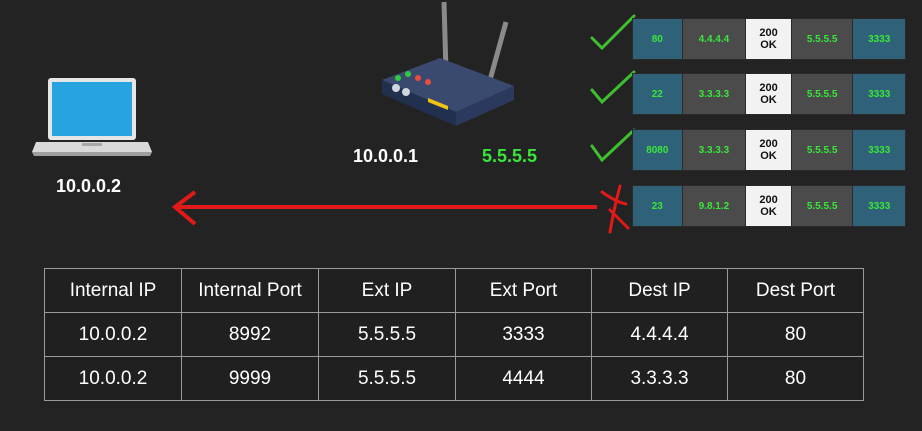  What do you see at coordinates (714, 39) in the screenshot?
I see `packet-src-ip: 4.4.4.4` at bounding box center [714, 39].